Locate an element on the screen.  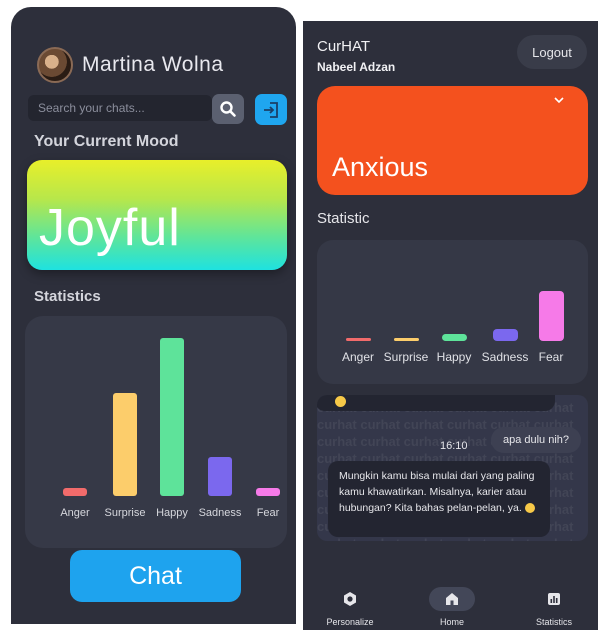
search-button is located at coordinates (228, 109).